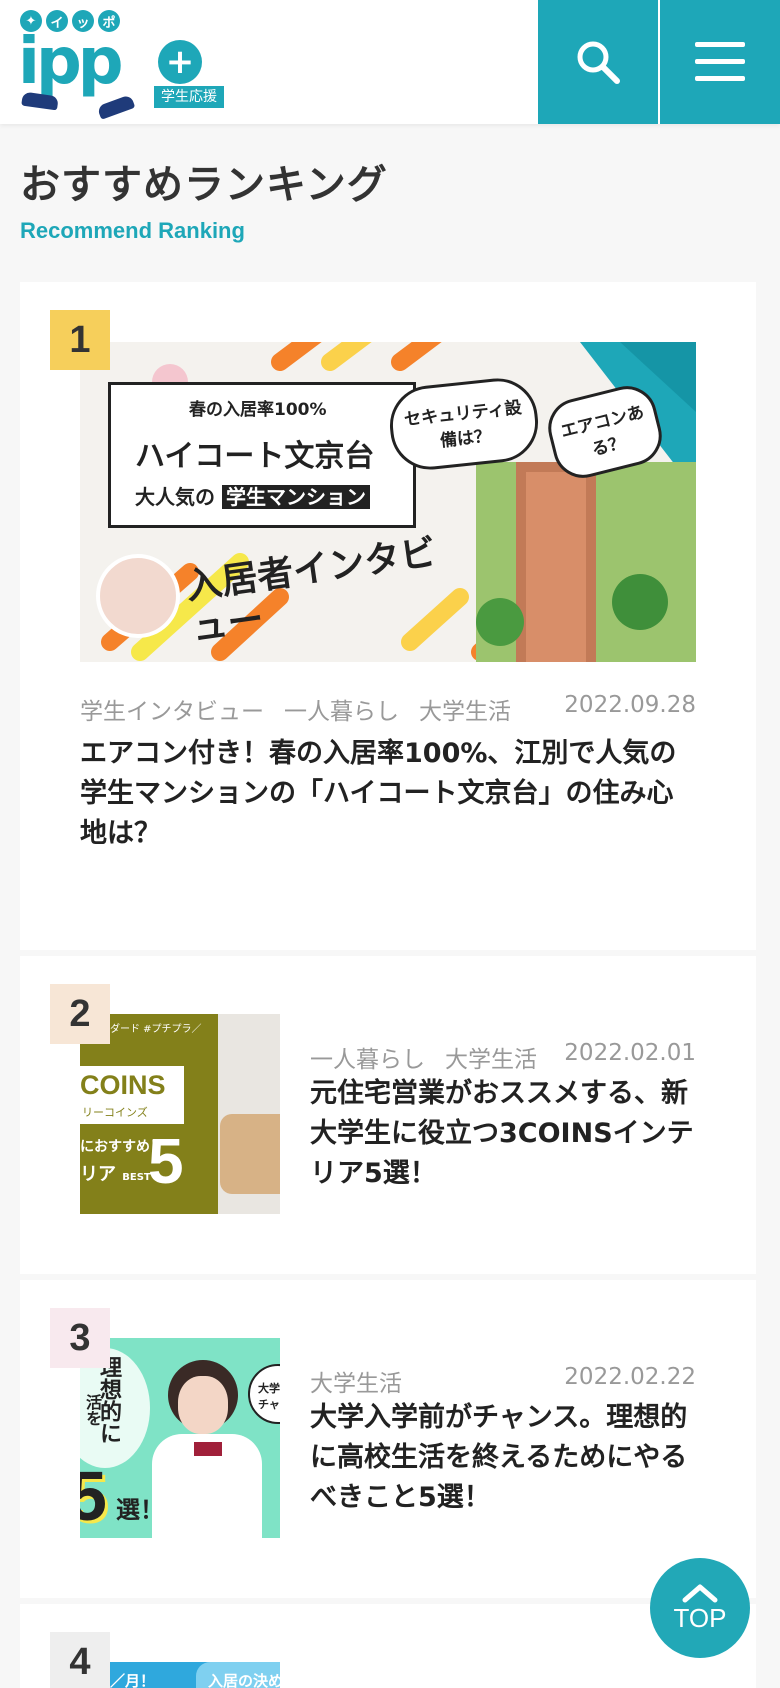  I want to click on thumb-brand-sub: リーコインズ, so click(115, 1112).